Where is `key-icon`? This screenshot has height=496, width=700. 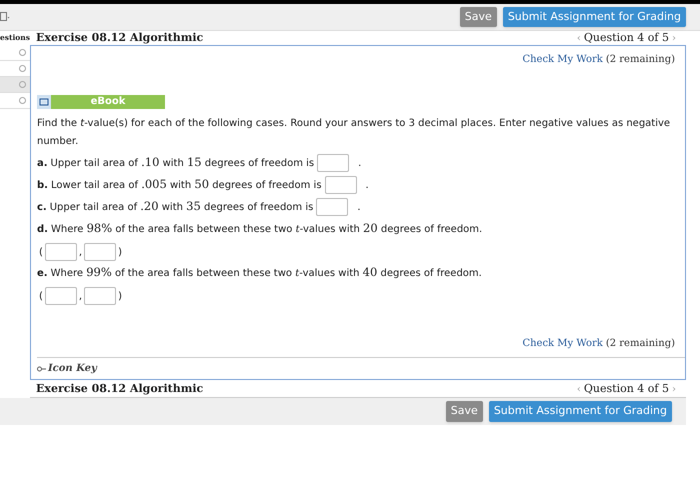
key-icon is located at coordinates (41, 369).